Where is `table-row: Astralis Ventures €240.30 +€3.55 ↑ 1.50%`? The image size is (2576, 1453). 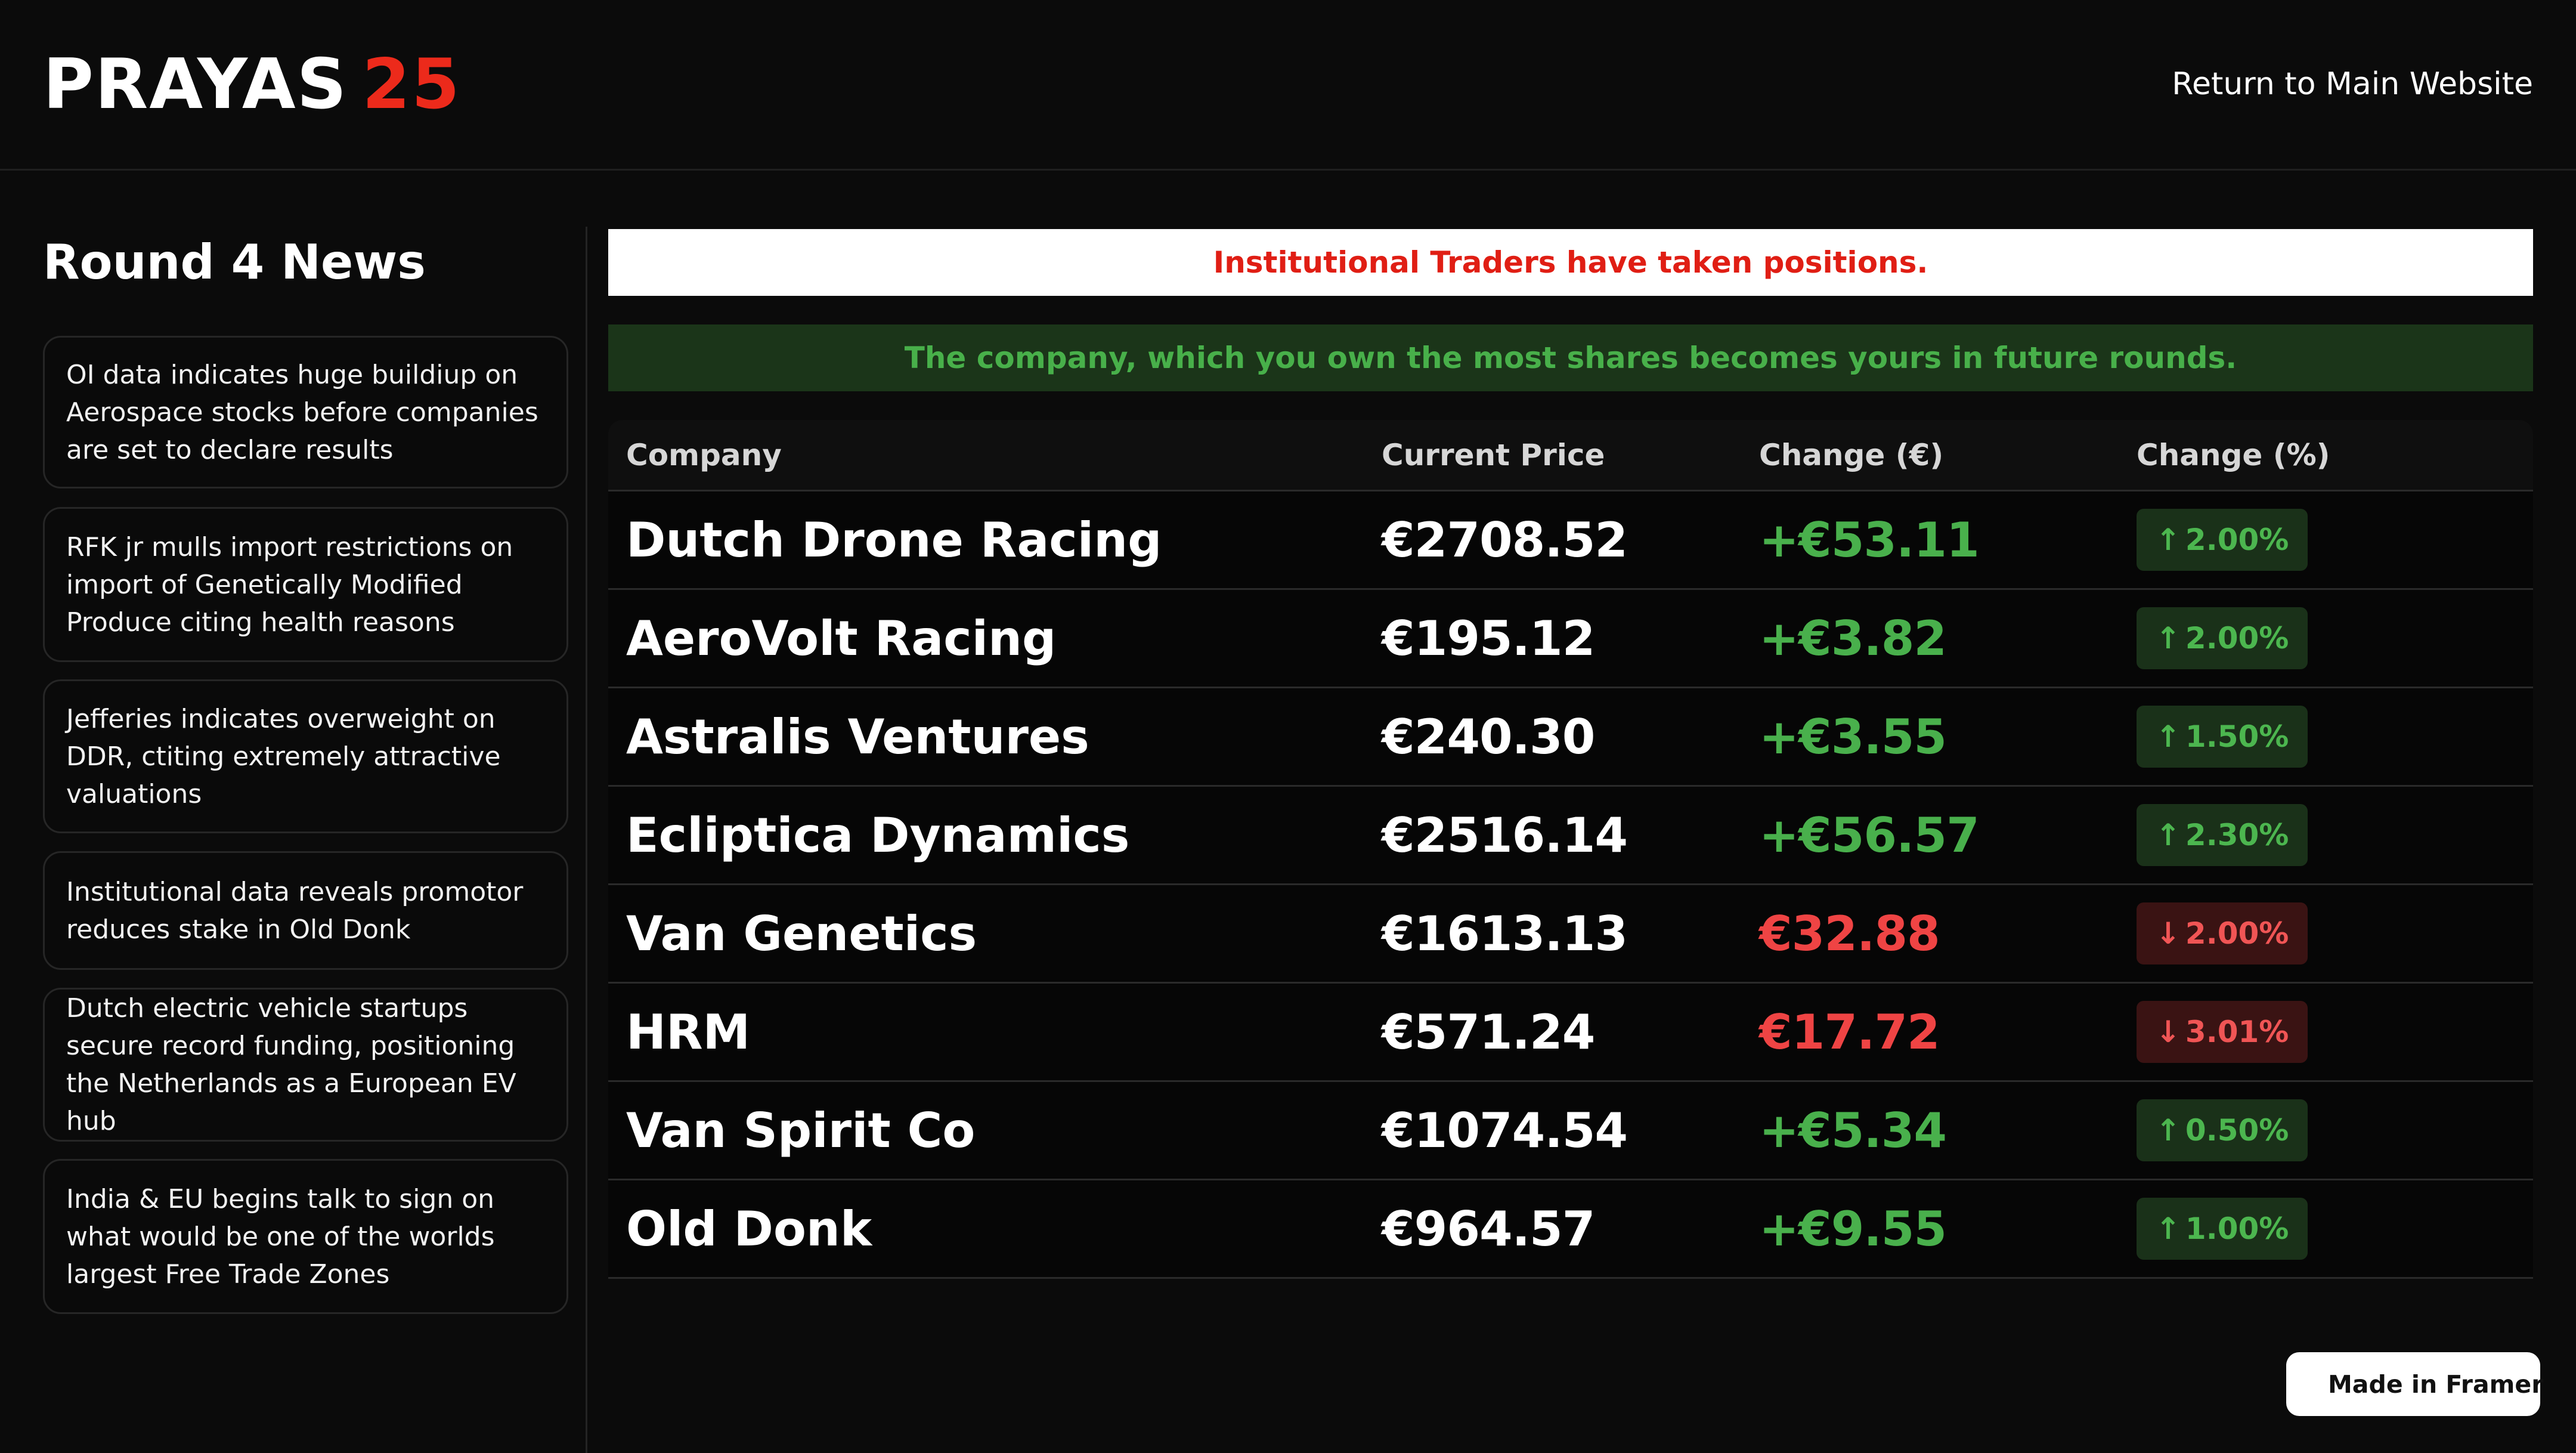
table-row: Astralis Ventures €240.30 +€3.55 ↑ 1.50% is located at coordinates (1570, 738).